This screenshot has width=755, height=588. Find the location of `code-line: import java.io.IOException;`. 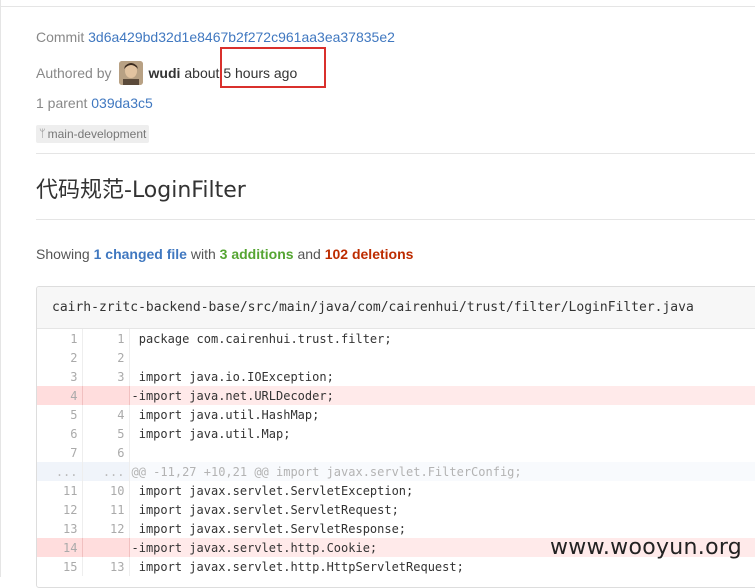

code-line: import java.io.IOException; is located at coordinates (232, 376).